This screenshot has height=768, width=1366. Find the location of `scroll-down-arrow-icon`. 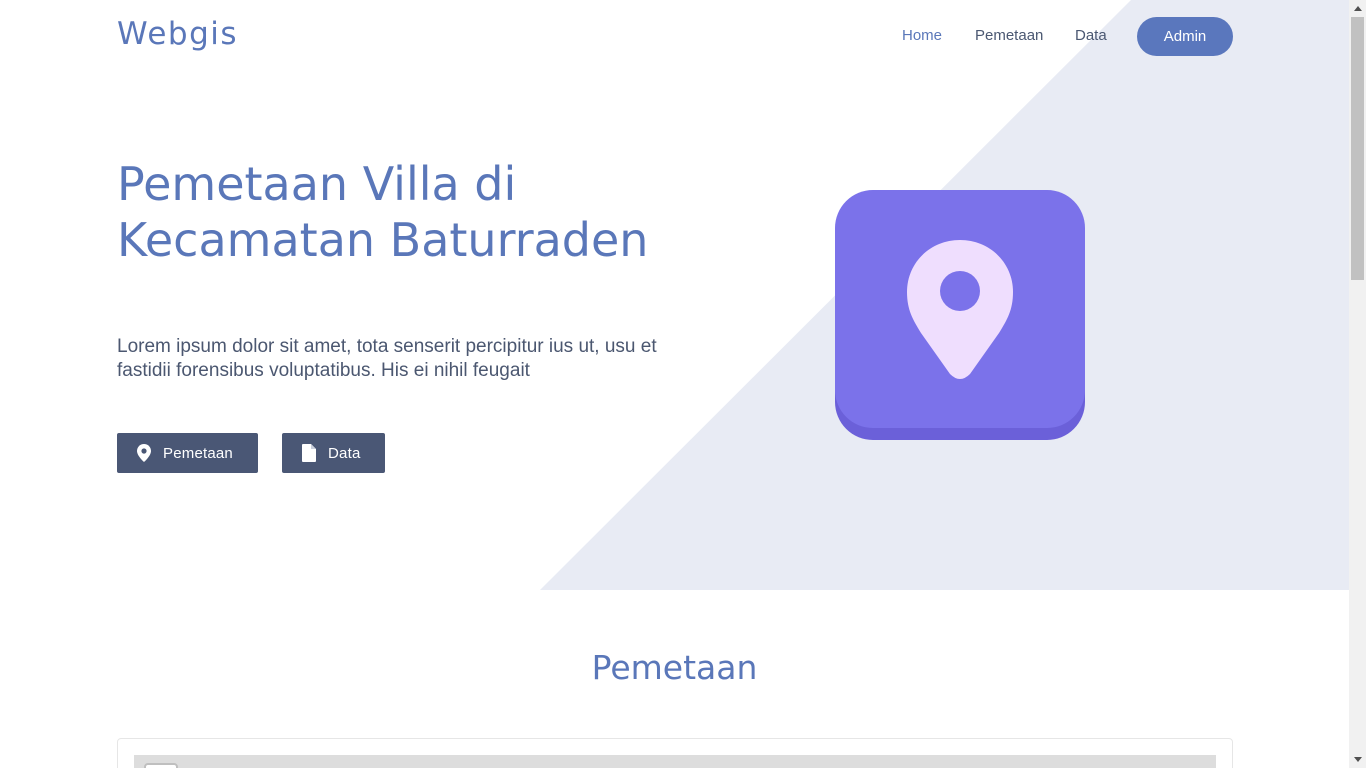

scroll-down-arrow-icon is located at coordinates (1357, 759).